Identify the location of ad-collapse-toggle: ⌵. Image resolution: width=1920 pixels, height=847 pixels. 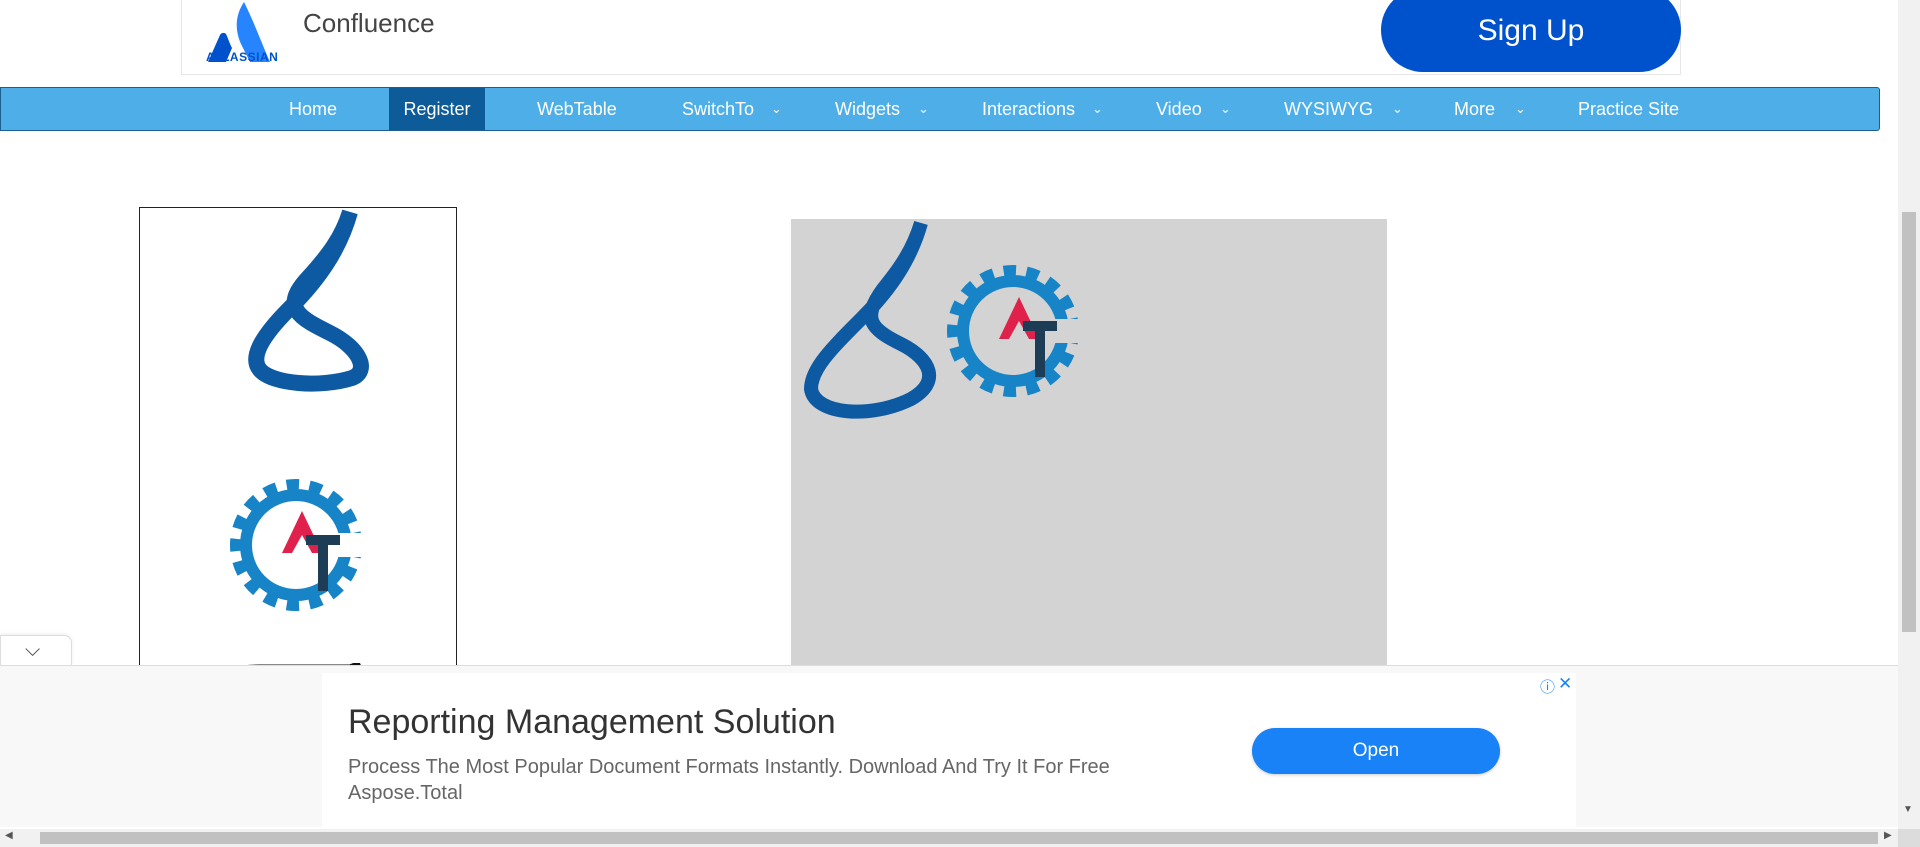
(36, 650).